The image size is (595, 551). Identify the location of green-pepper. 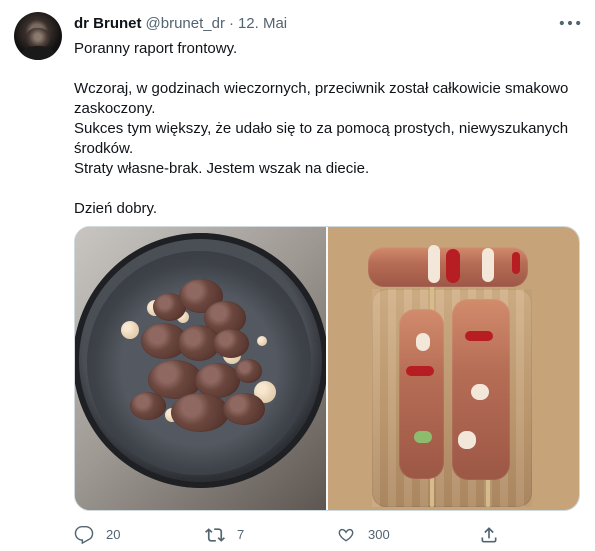
(423, 437).